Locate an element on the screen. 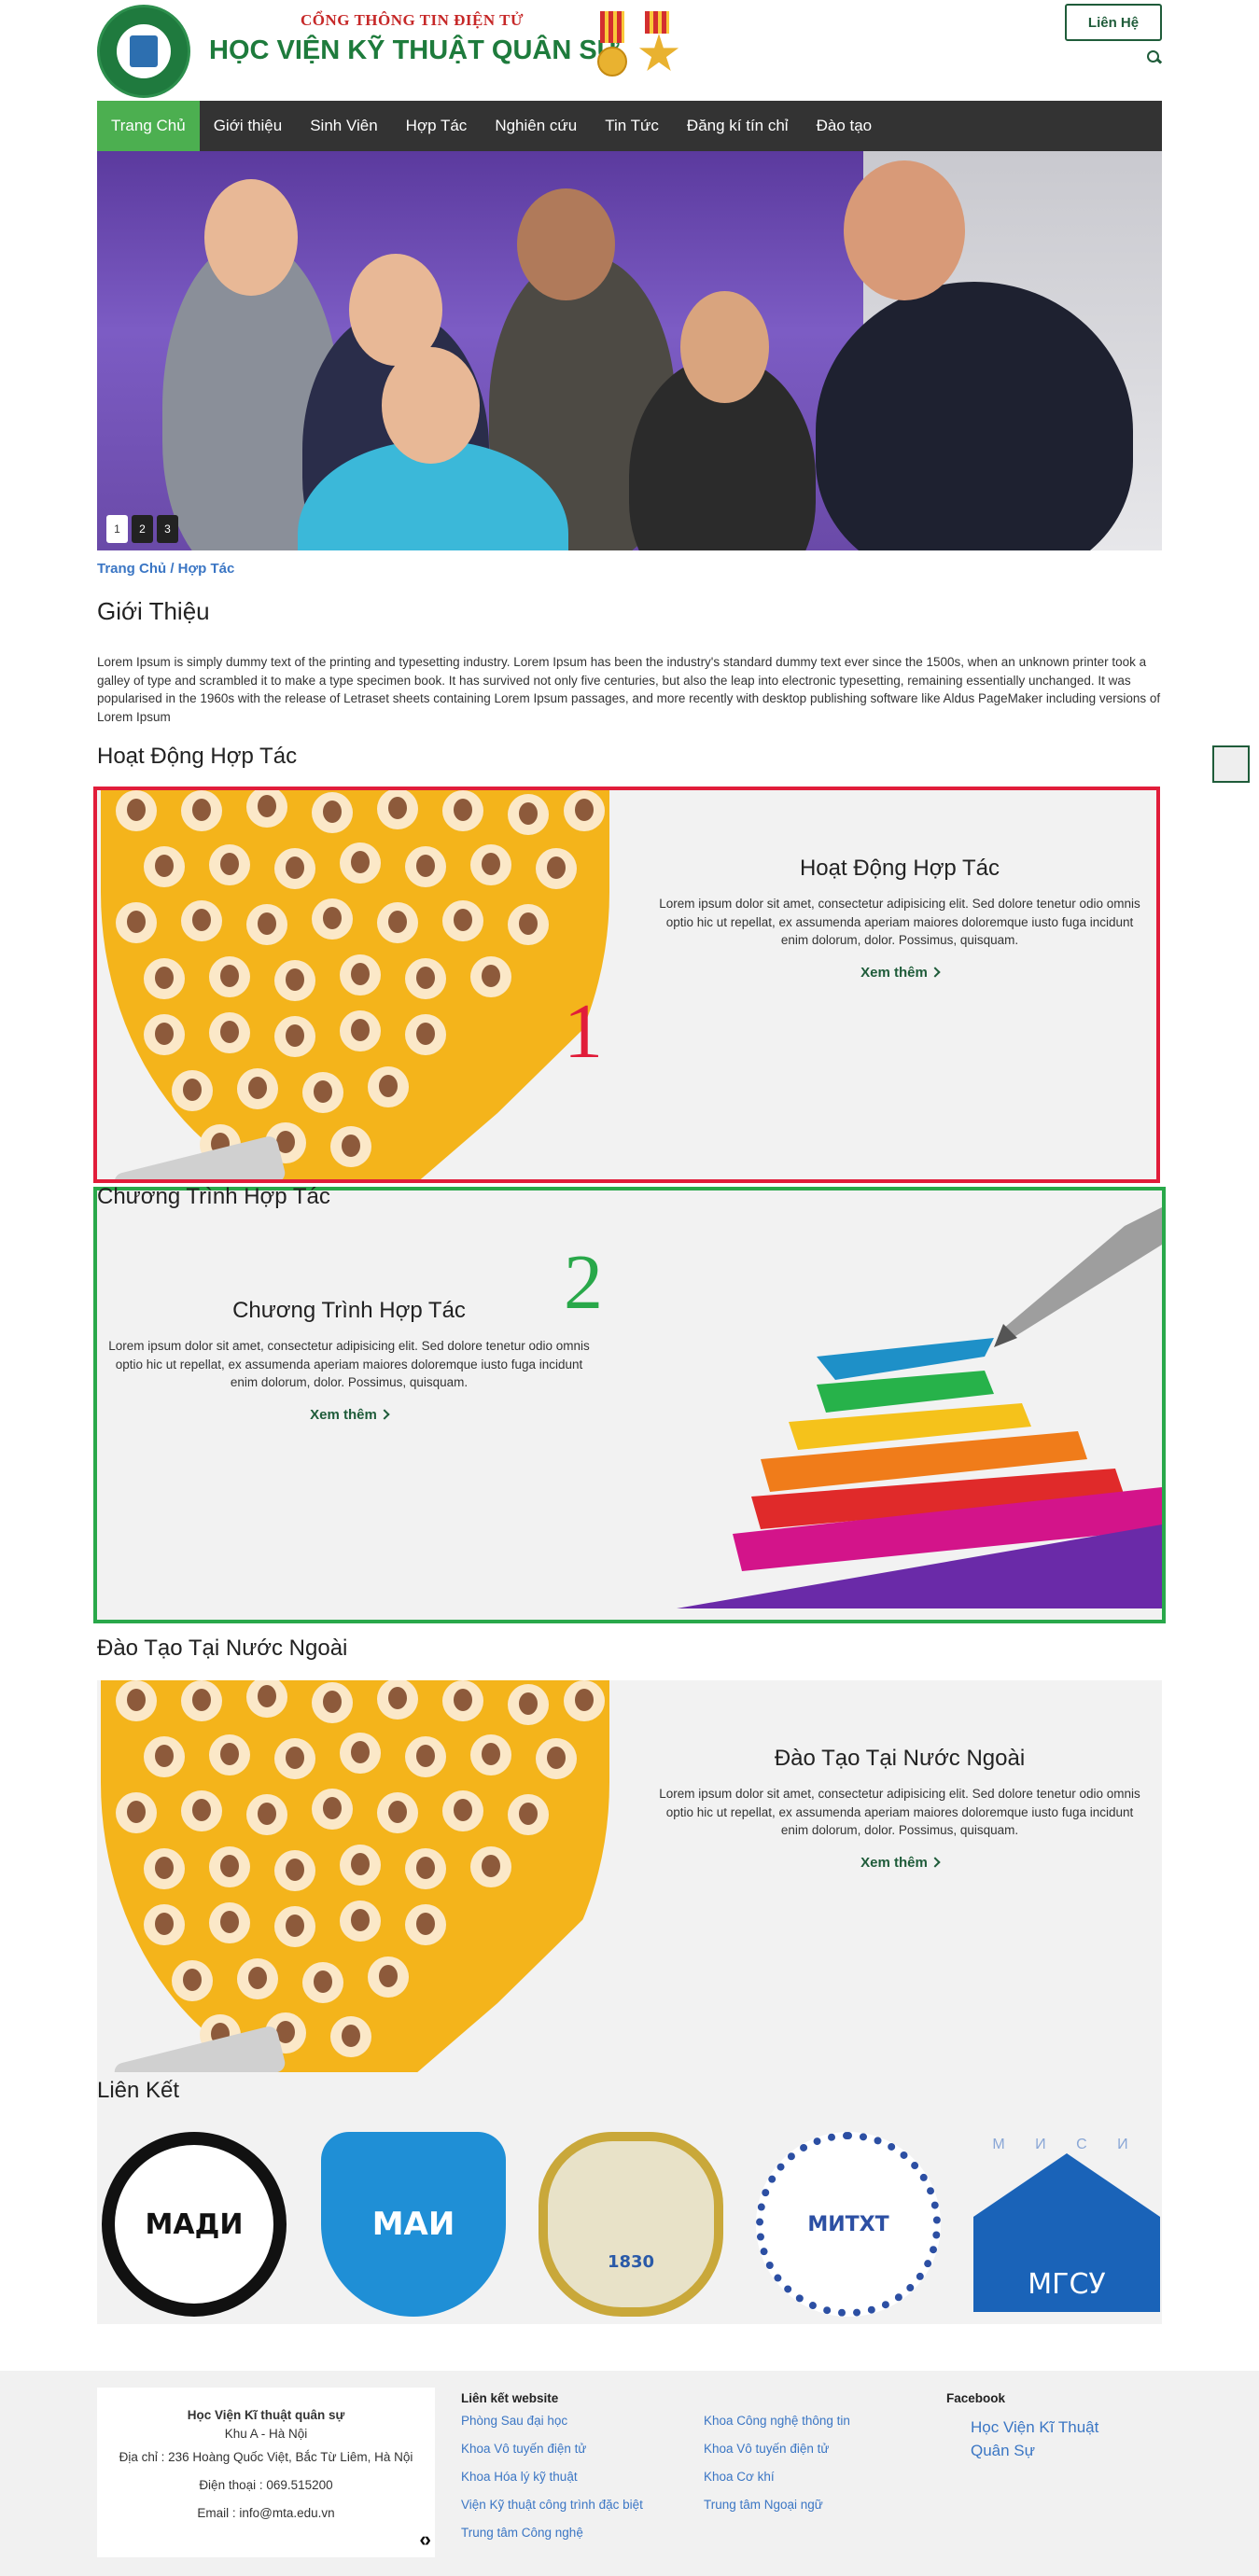  footer-link: Khoa Hóa lý kỹ thuật is located at coordinates (519, 2477).